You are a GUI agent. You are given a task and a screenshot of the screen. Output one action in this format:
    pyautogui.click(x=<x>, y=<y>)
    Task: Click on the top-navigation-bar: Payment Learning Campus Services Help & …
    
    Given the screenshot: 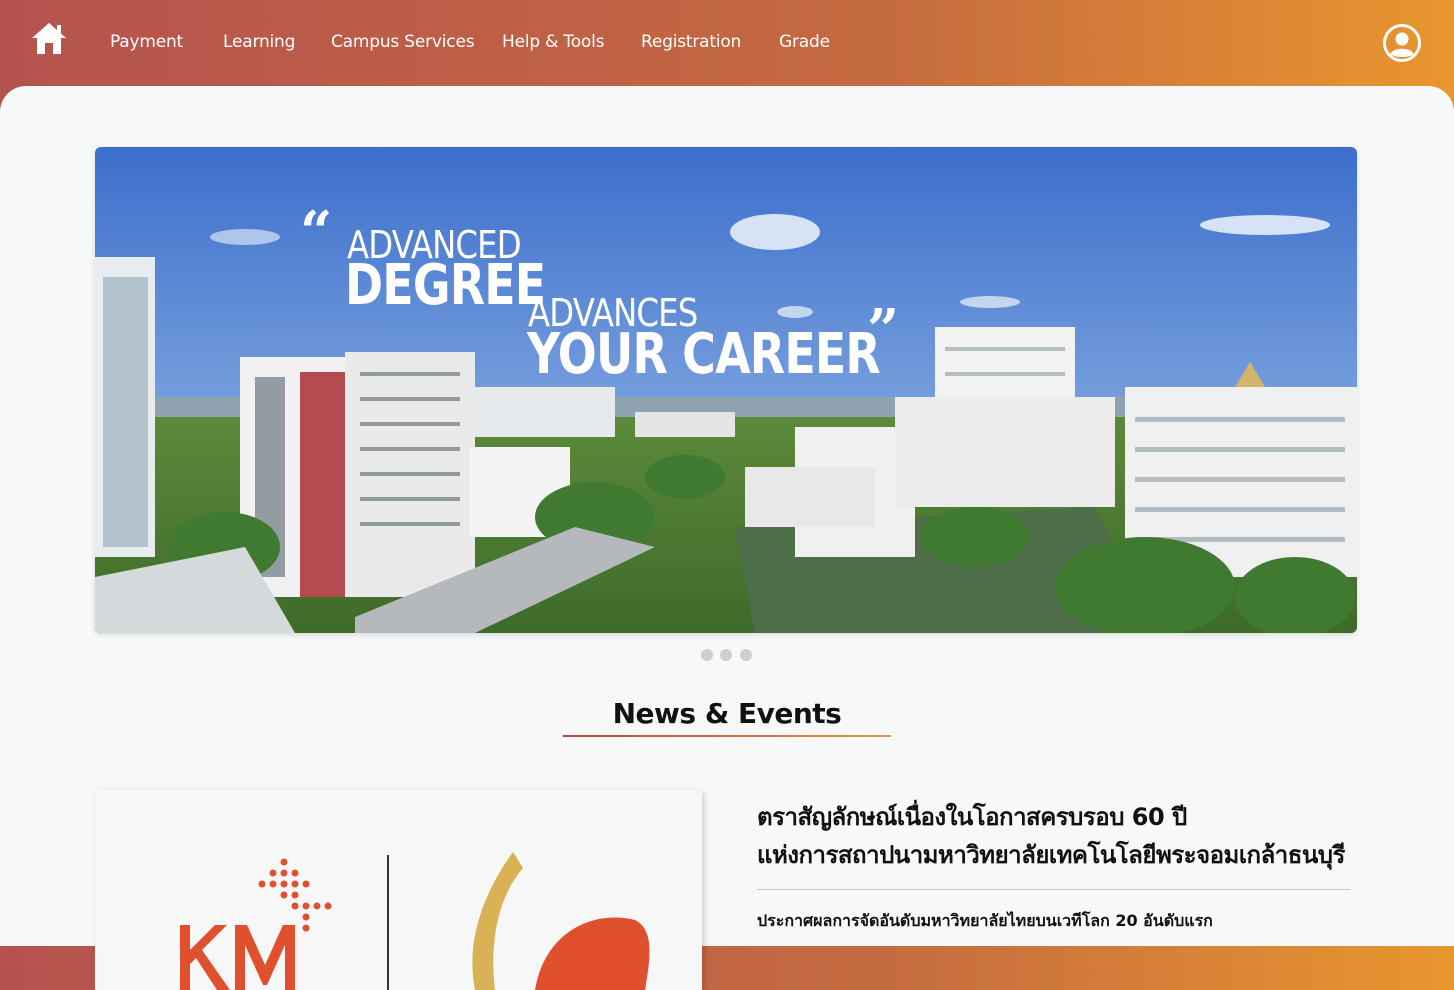 What is the action you would take?
    pyautogui.click(x=727, y=43)
    